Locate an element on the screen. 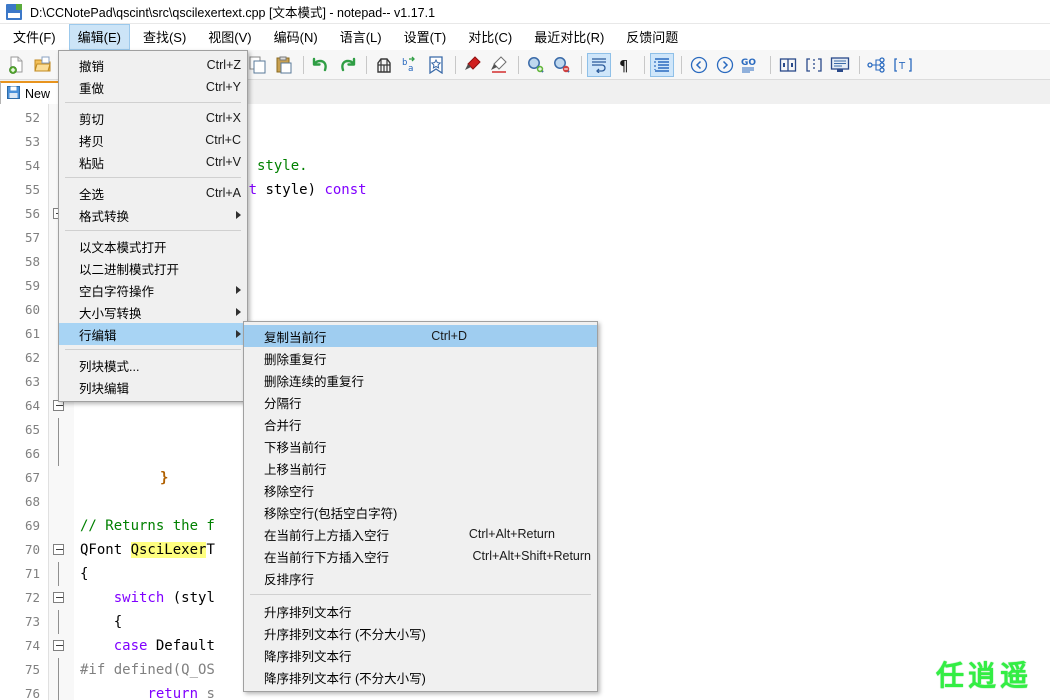 Image resolution: width=1050 pixels, height=700 pixels. submenu-item-move-line-down: 下移当前行 is located at coordinates (420, 446).